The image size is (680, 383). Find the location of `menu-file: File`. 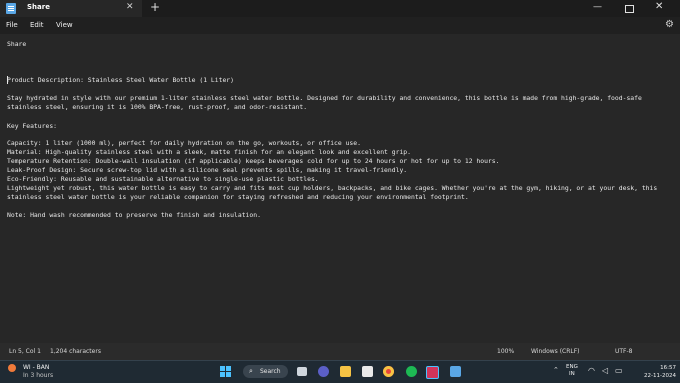

menu-file: File is located at coordinates (12, 25).